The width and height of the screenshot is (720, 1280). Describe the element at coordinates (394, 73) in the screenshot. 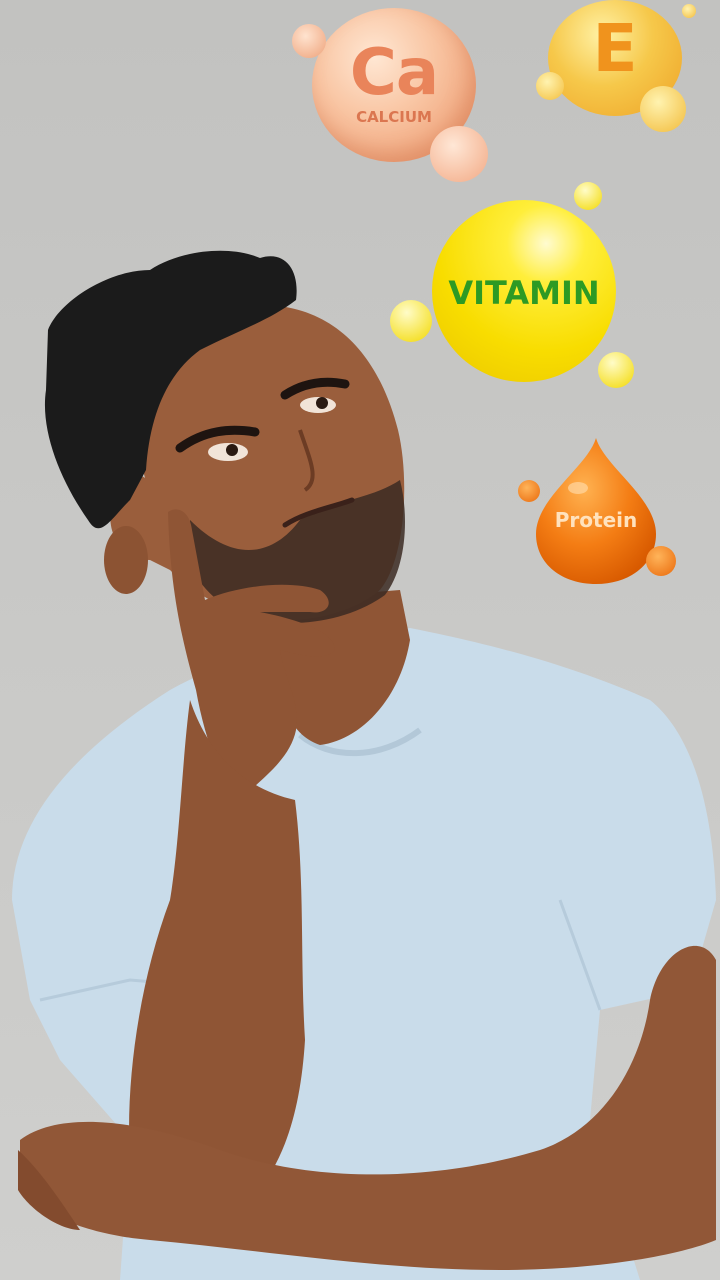

I see `calcium-symbol: Ca` at that location.